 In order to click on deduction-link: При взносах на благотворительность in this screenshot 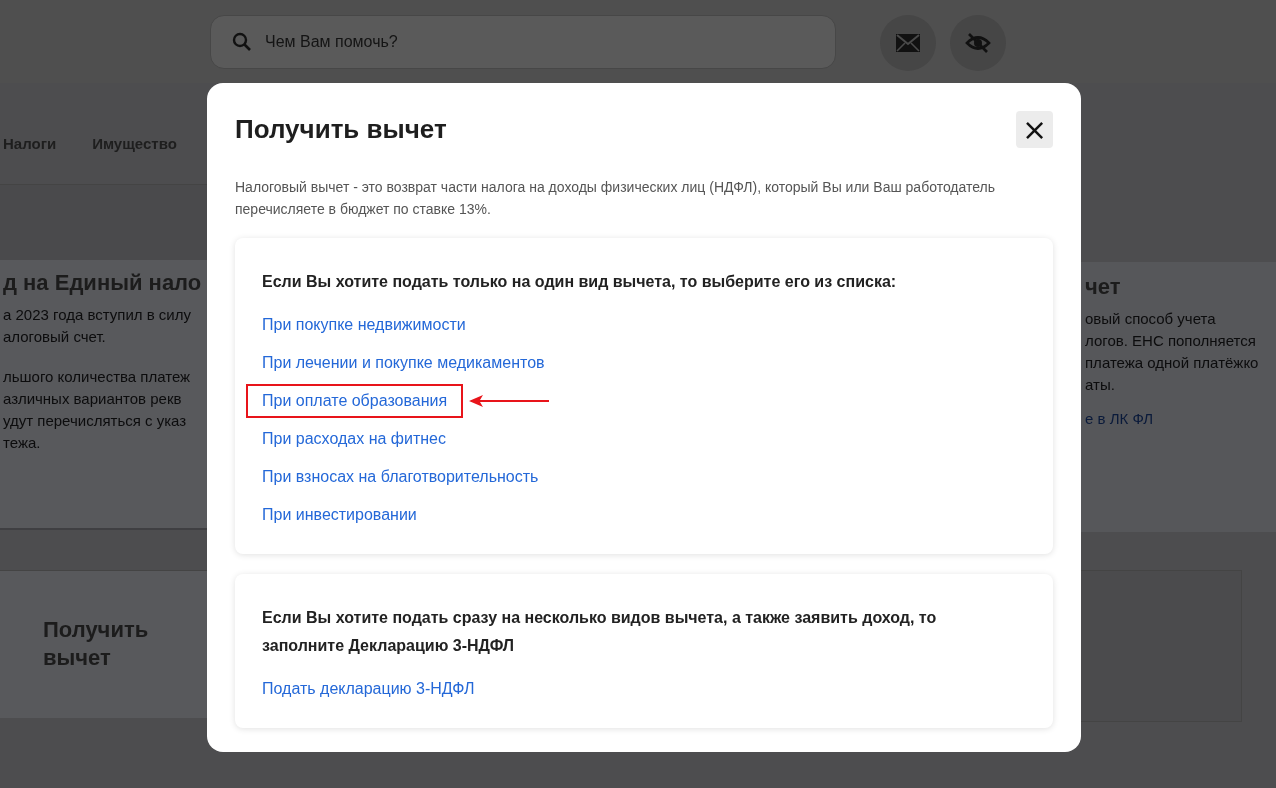, I will do `click(400, 477)`.